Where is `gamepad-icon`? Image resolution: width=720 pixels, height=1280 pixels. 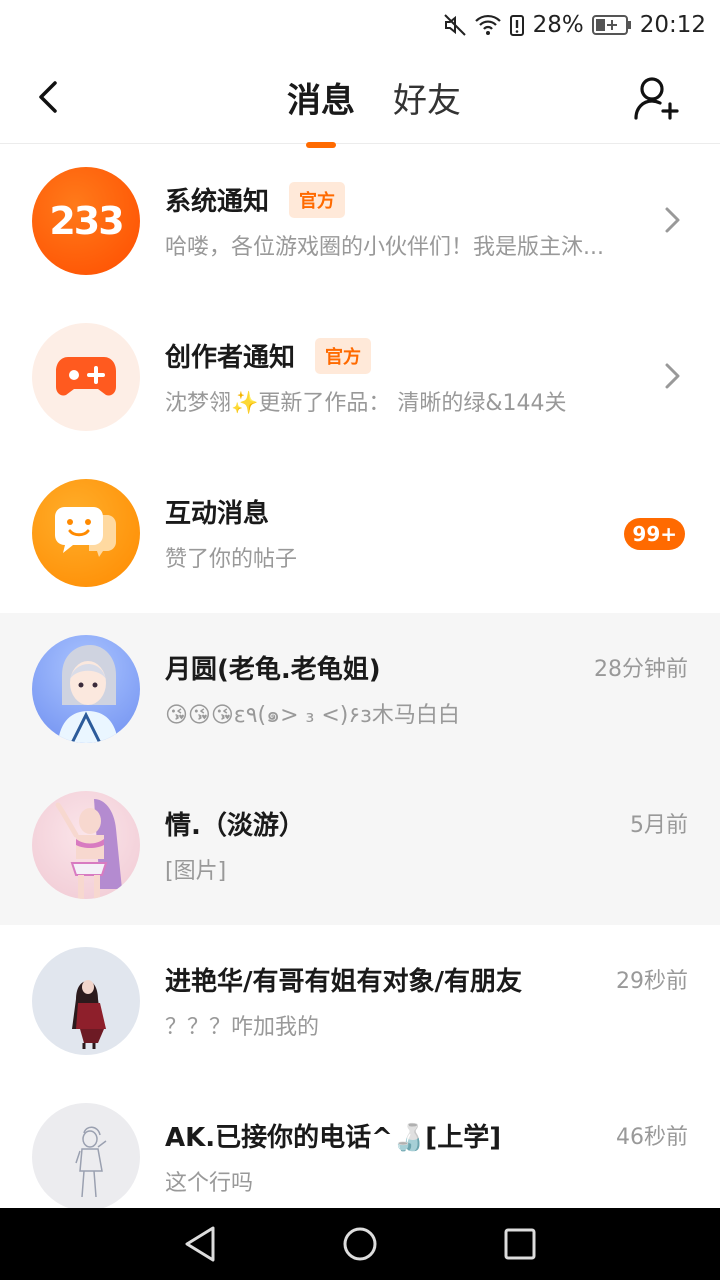 gamepad-icon is located at coordinates (86, 376).